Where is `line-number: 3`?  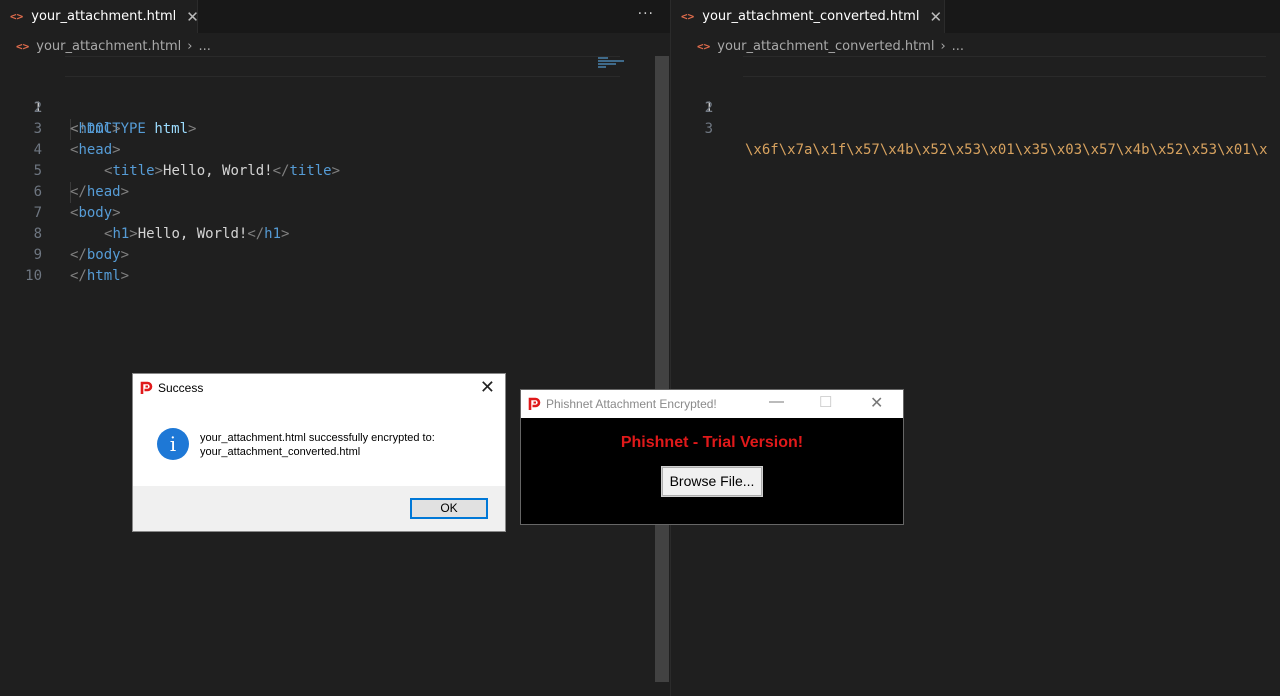
line-number: 3 is located at coordinates (708, 129).